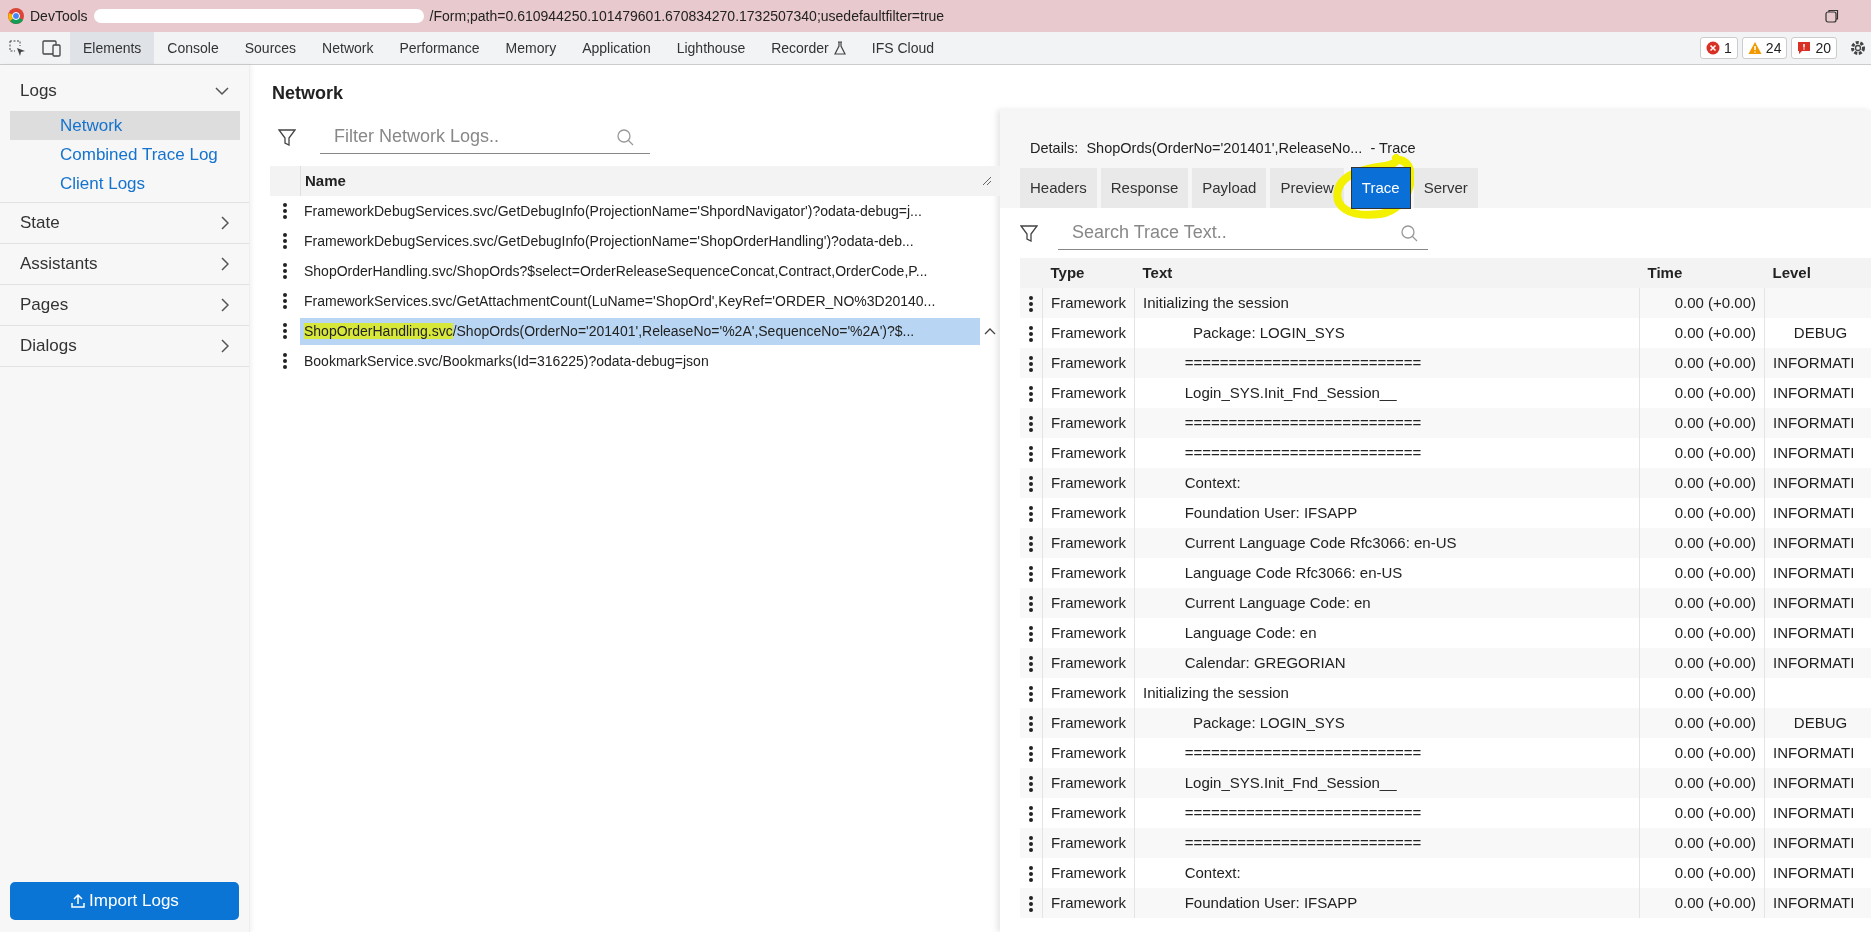 This screenshot has height=932, width=1871. Describe the element at coordinates (1290, 782) in the screenshot. I see `trace-text: Login_SYS.Init_Fnd_Session__` at that location.